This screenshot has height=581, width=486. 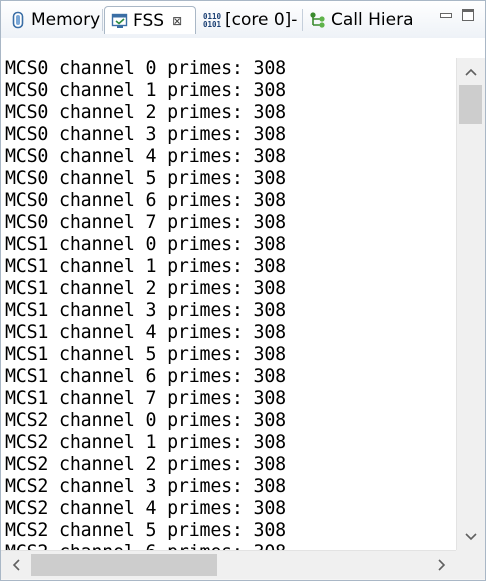 I want to click on tab-core0: 0110 0101 [core 0]-, so click(x=249, y=20).